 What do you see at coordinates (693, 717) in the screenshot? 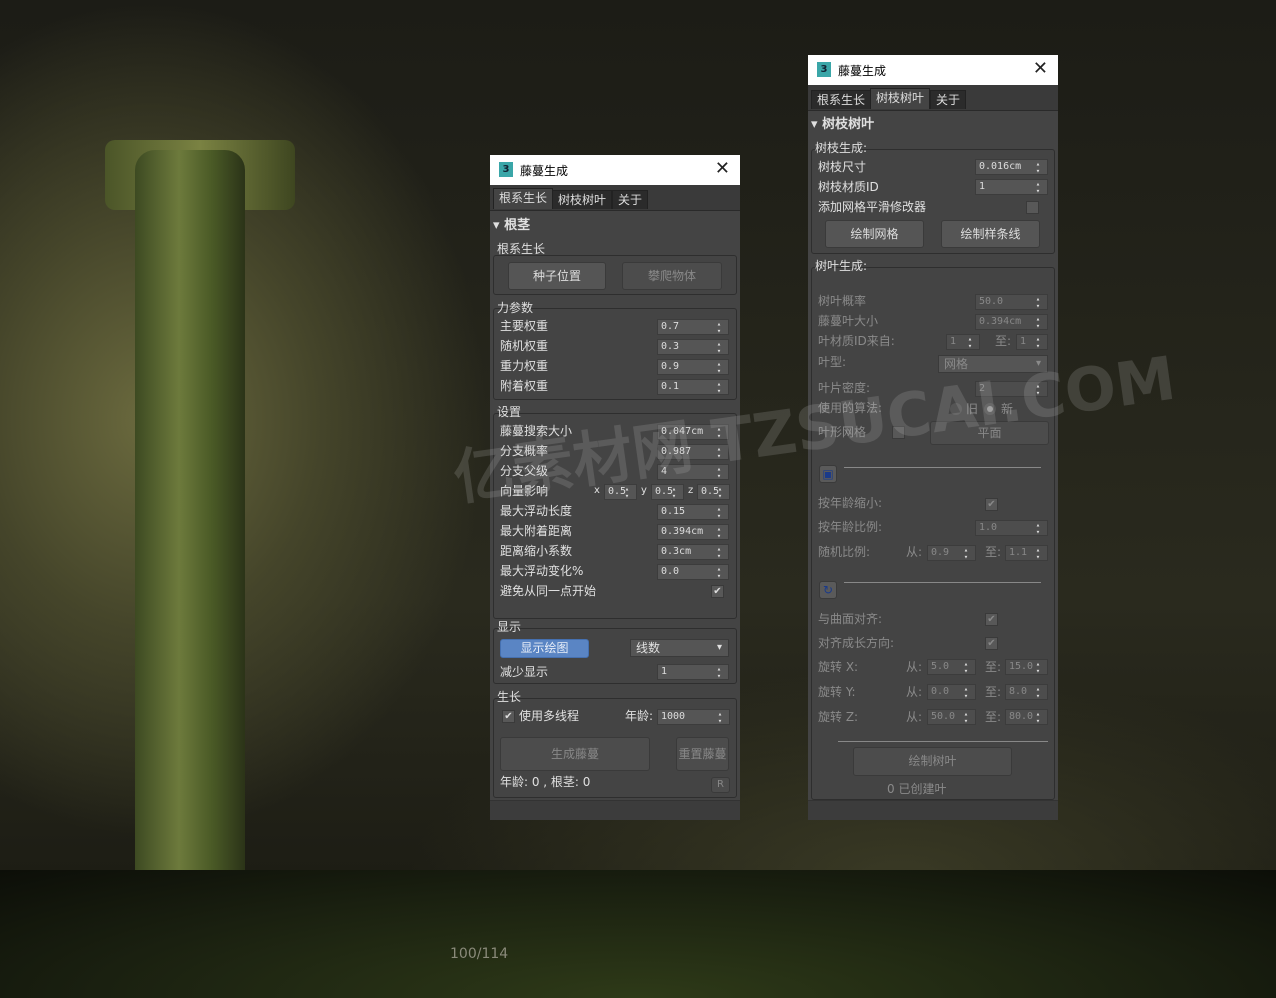
I see `age-spinner: 1000` at bounding box center [693, 717].